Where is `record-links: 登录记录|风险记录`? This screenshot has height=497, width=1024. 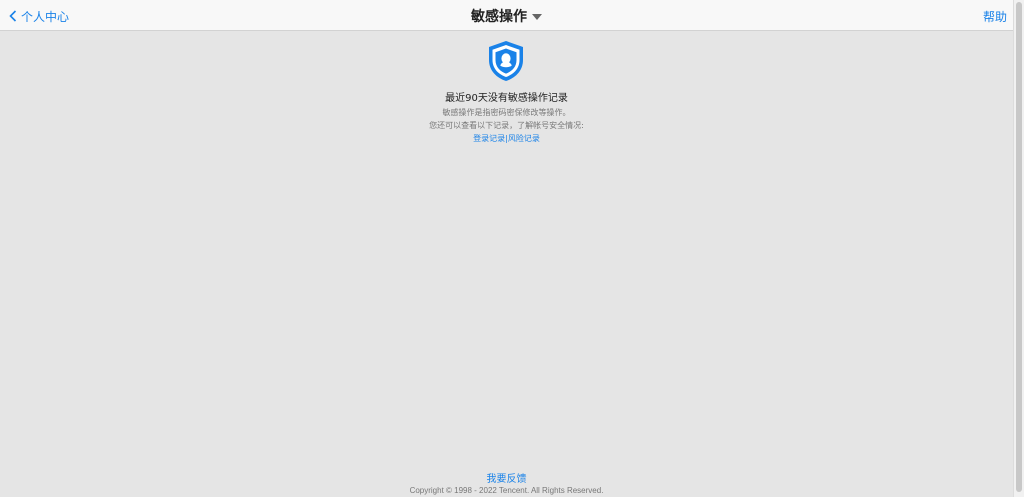
record-links: 登录记录|风险记录 is located at coordinates (506, 138).